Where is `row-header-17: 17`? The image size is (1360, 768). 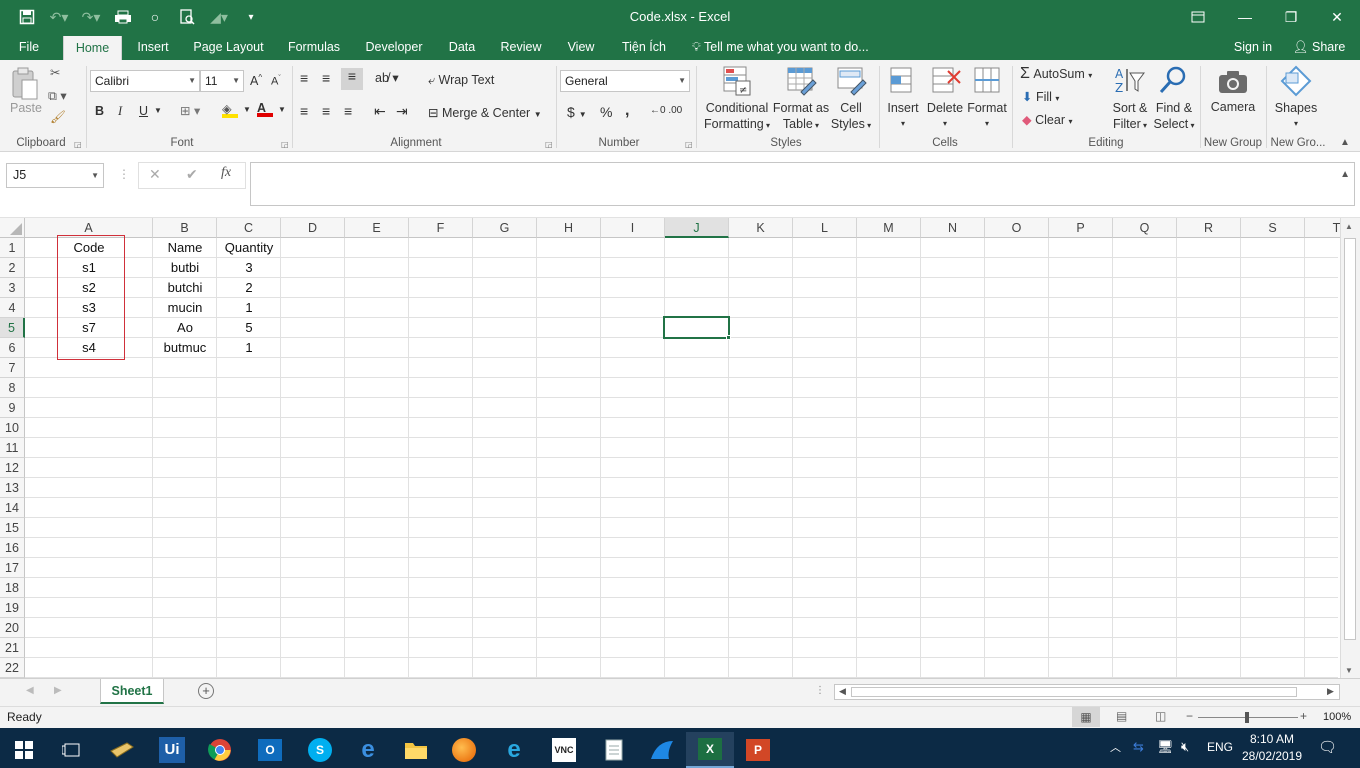
row-header-17: 17 is located at coordinates (12, 568).